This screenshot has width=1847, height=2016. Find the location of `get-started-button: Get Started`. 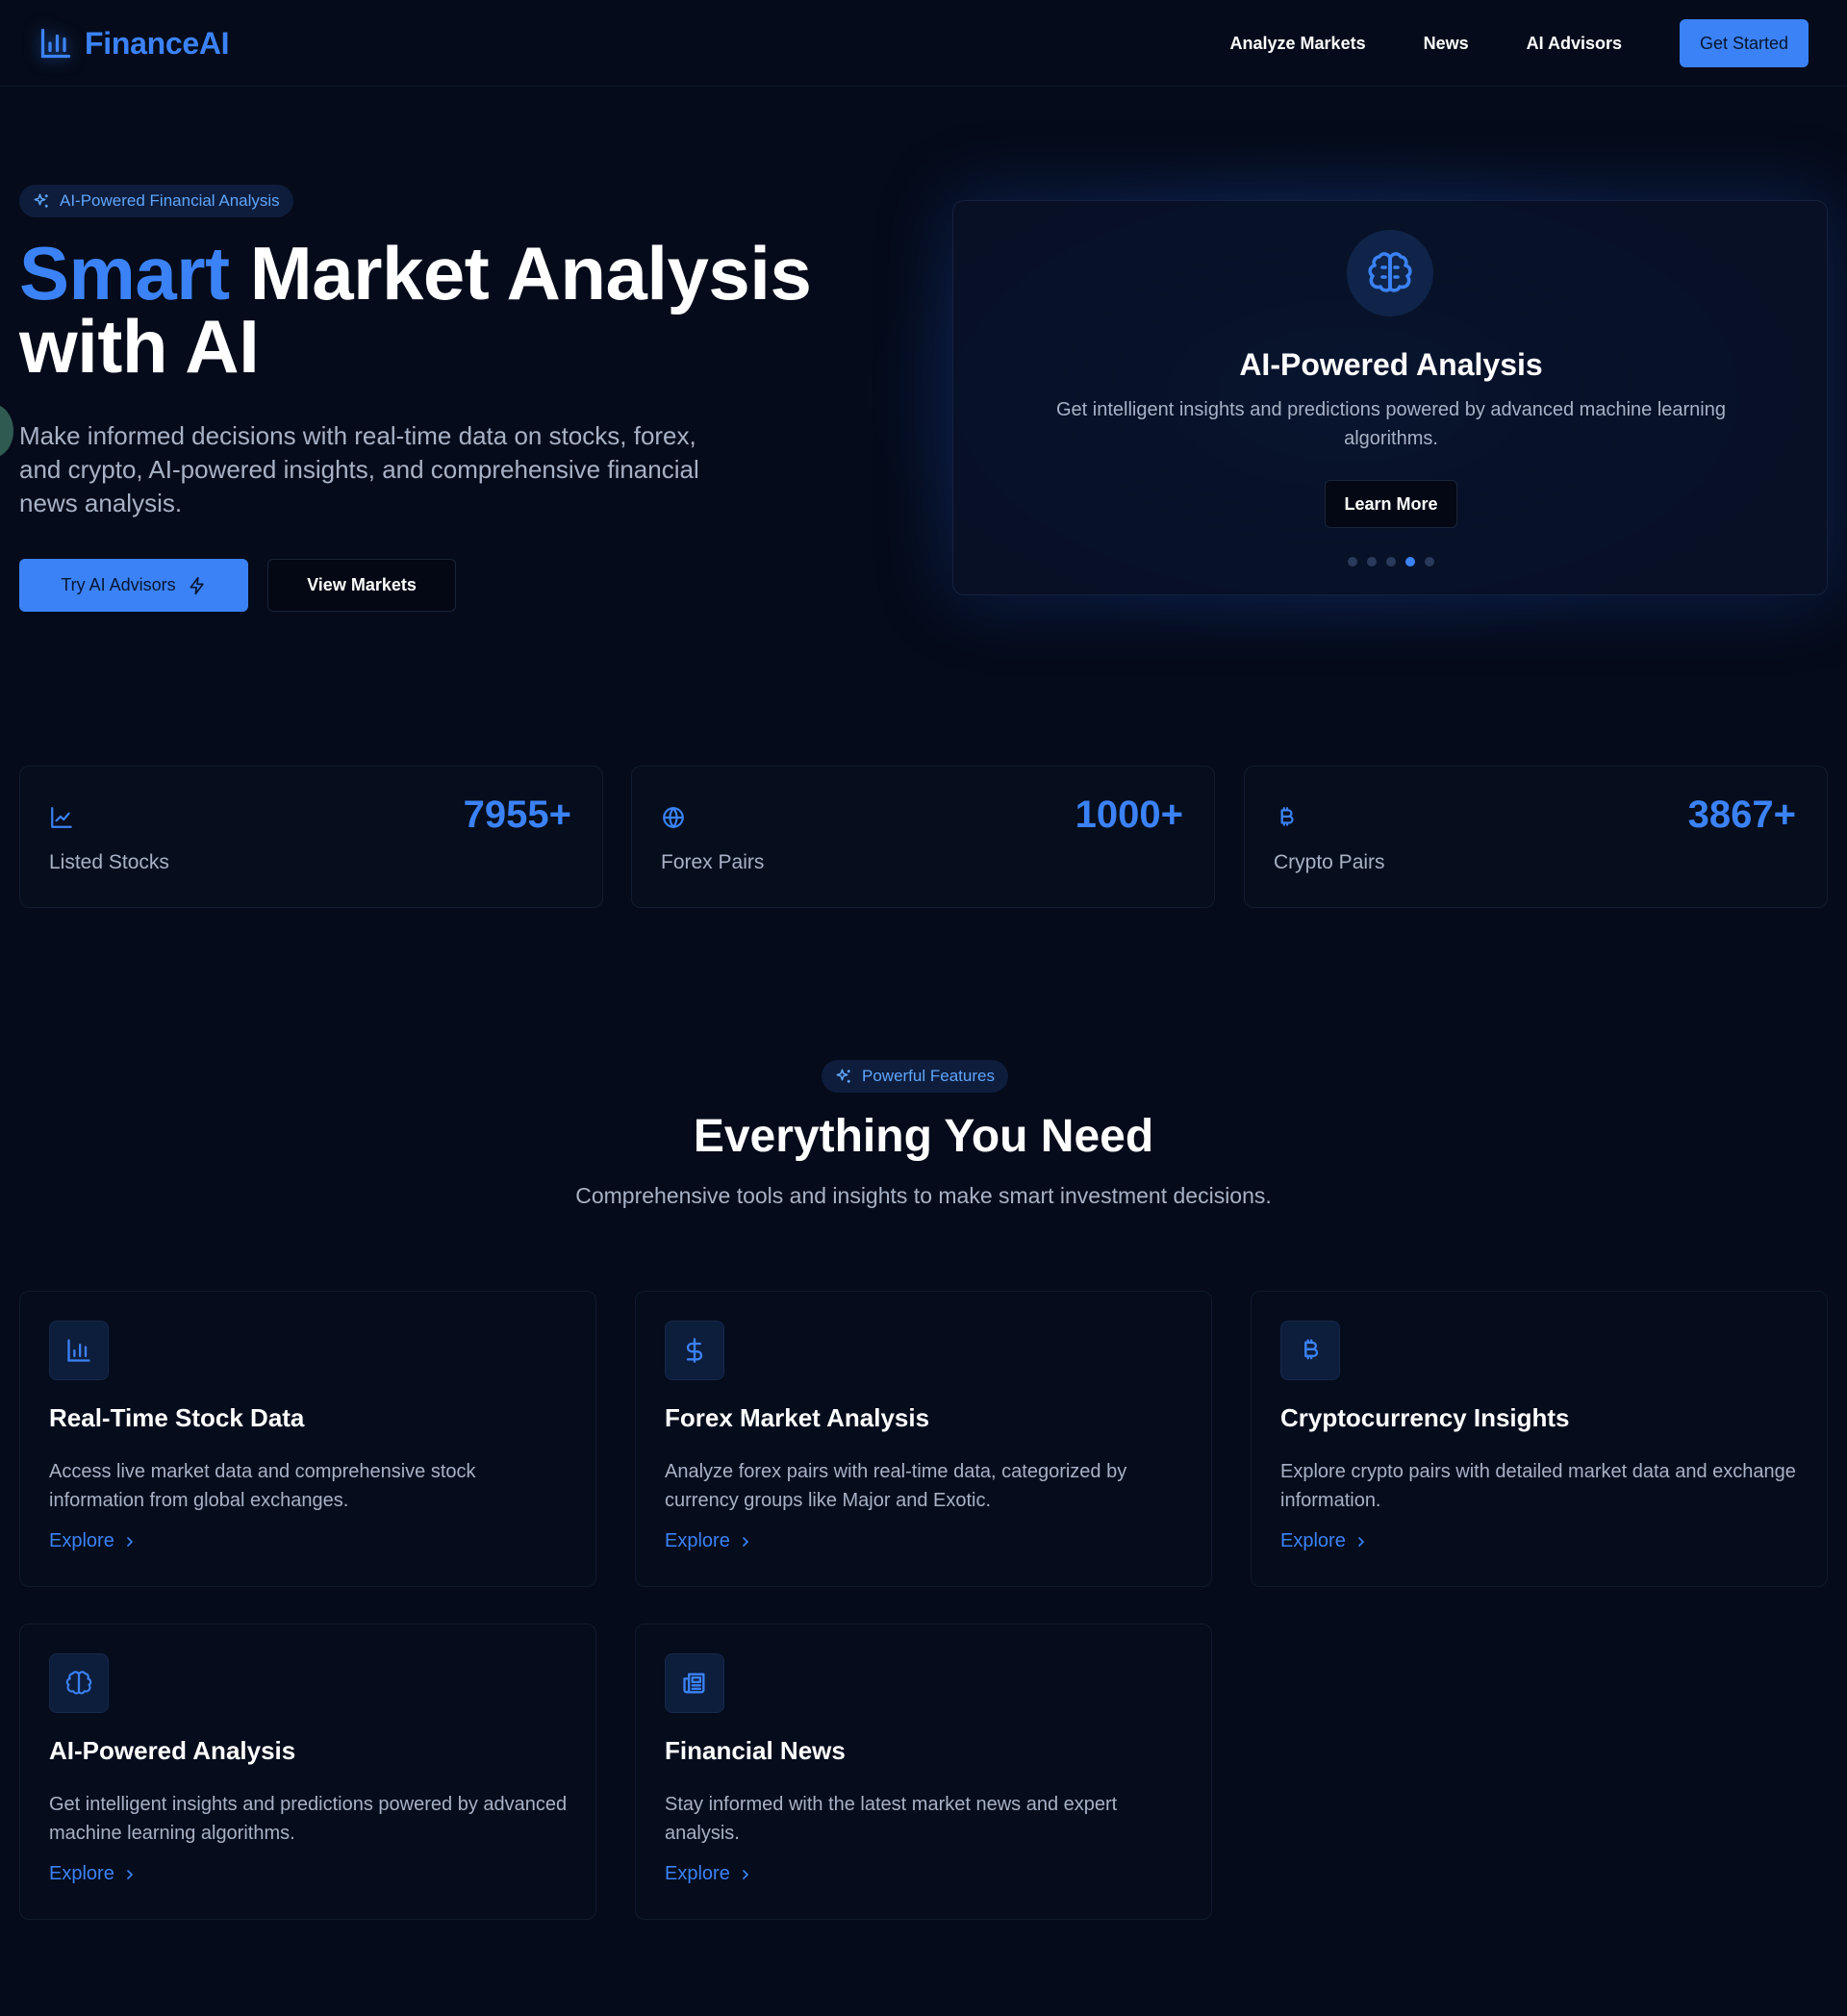

get-started-button: Get Started is located at coordinates (1744, 43).